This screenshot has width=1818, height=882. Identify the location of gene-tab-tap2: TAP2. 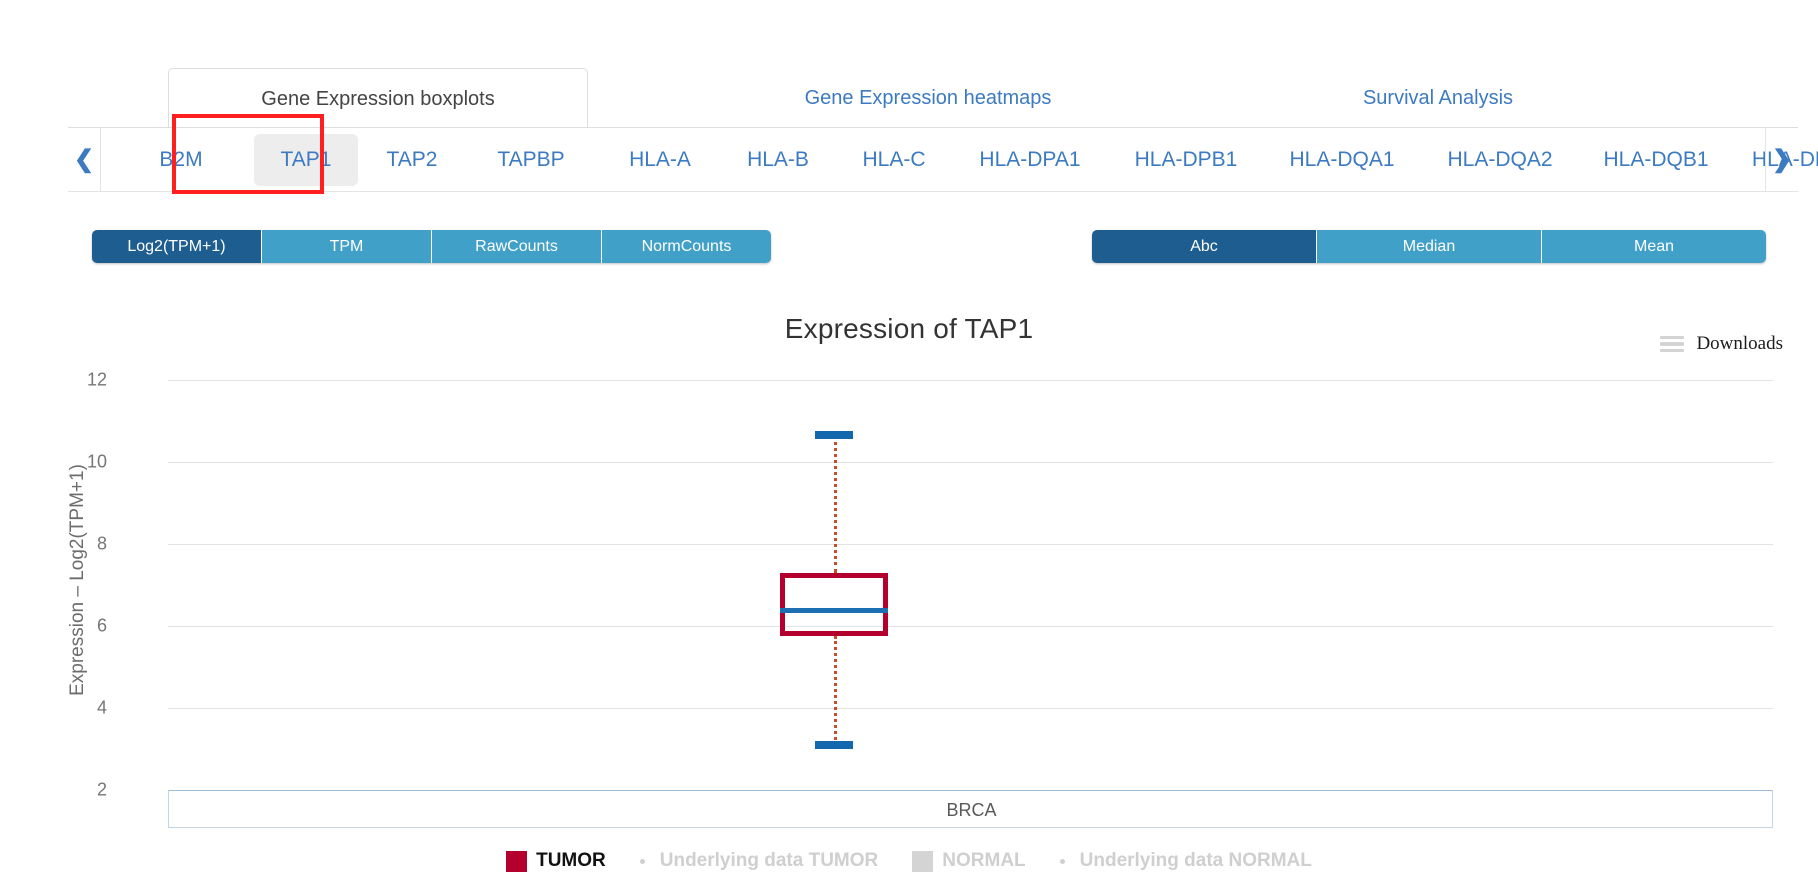
(412, 160).